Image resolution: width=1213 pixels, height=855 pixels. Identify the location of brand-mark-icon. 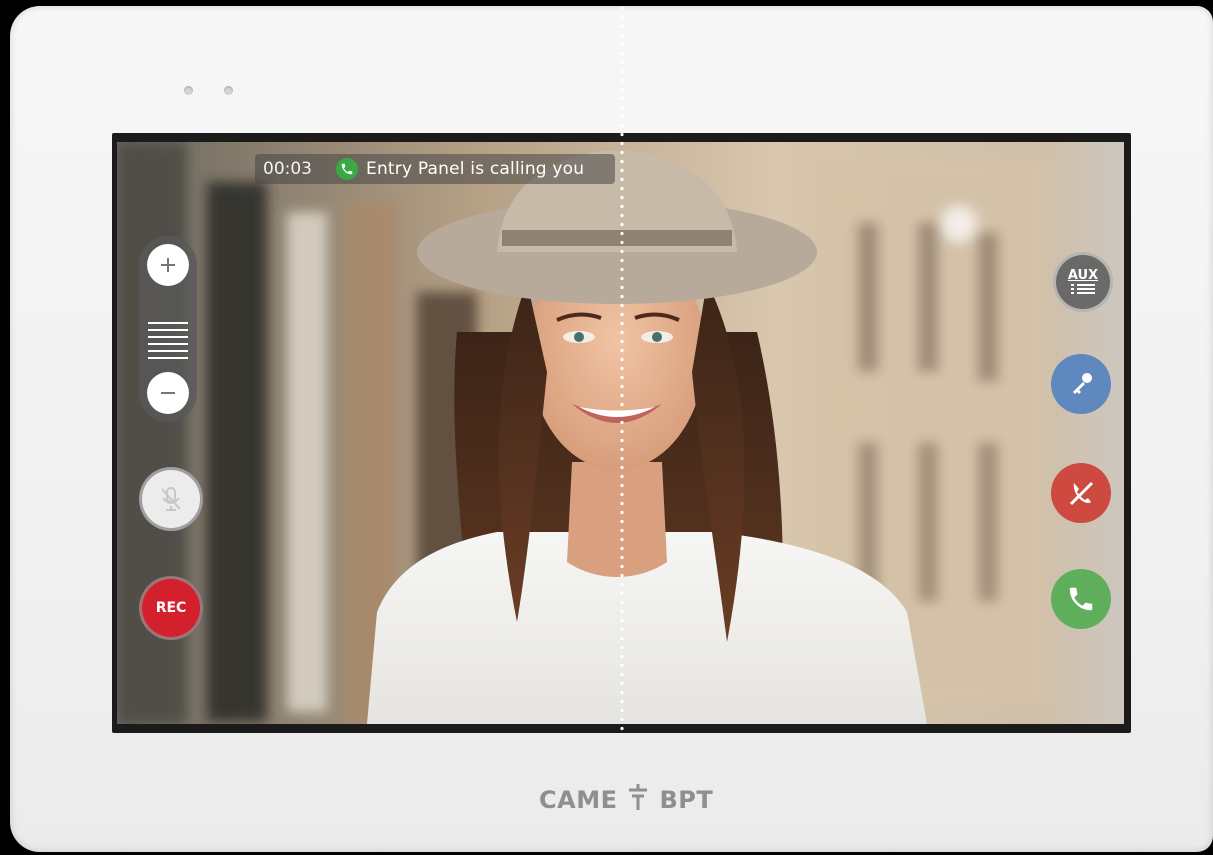
(638, 800).